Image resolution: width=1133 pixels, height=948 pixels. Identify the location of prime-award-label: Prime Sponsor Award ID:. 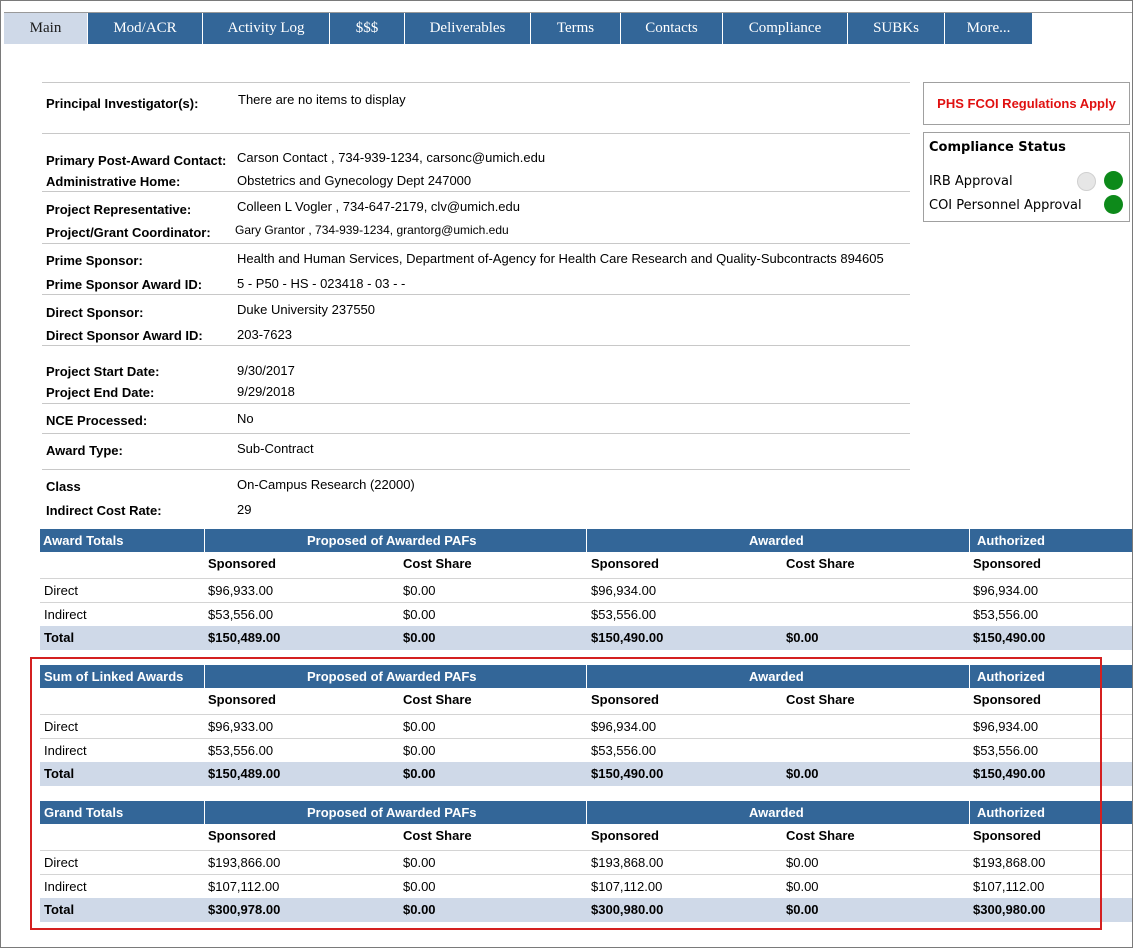
(124, 284).